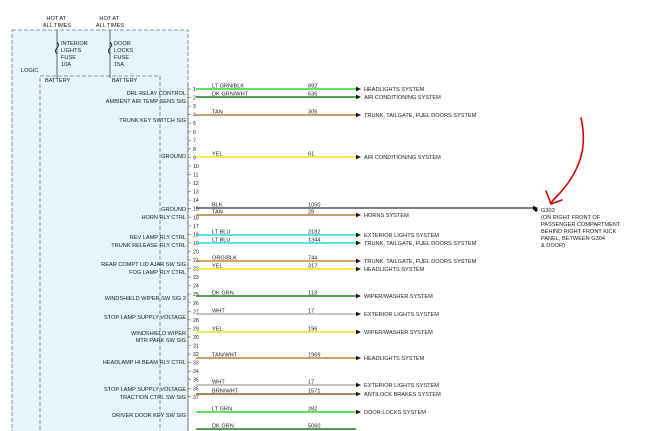  I want to click on circuit-number: 113, so click(312, 293).